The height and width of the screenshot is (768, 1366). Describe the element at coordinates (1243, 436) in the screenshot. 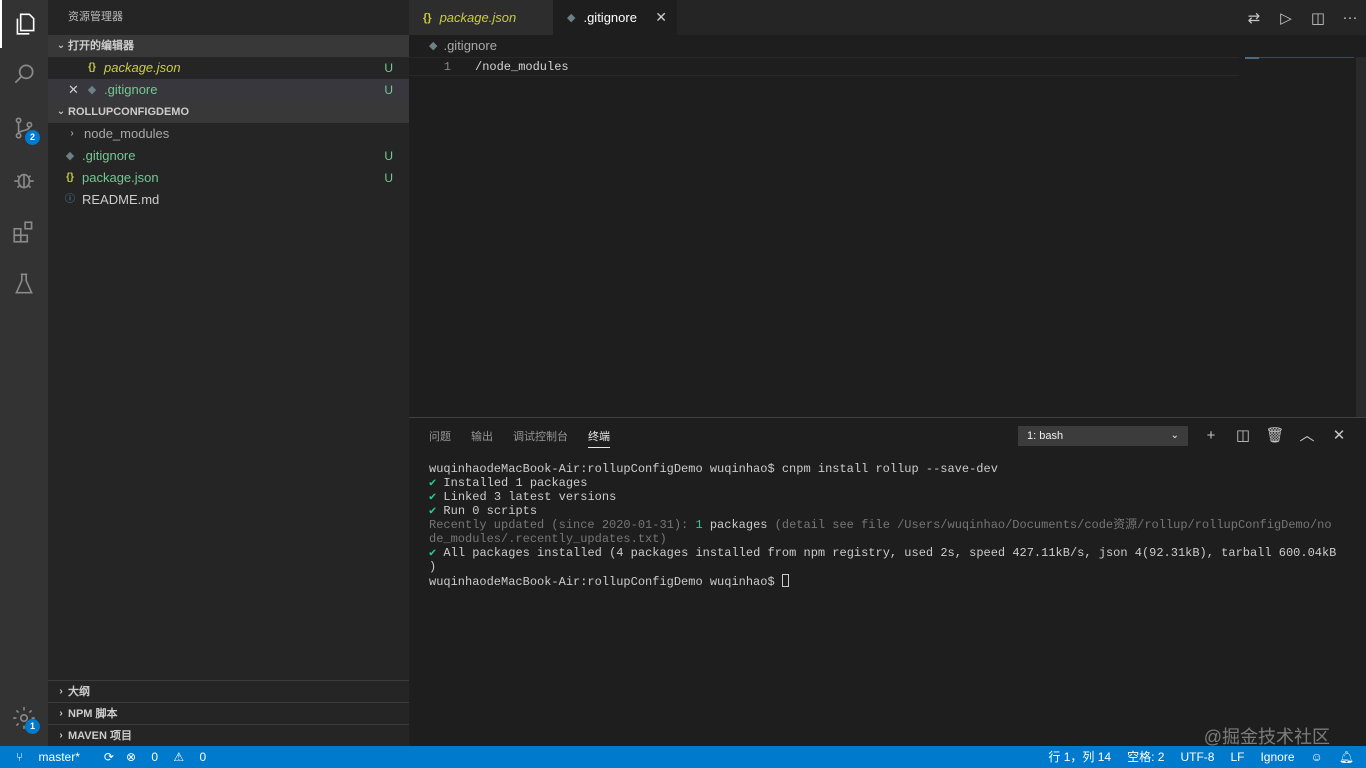

I see `split-terminal-icon: ◫` at that location.